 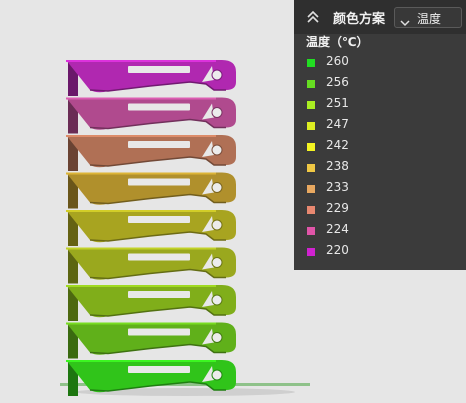 I want to click on panel-title: 颜色方案, so click(x=359, y=19).